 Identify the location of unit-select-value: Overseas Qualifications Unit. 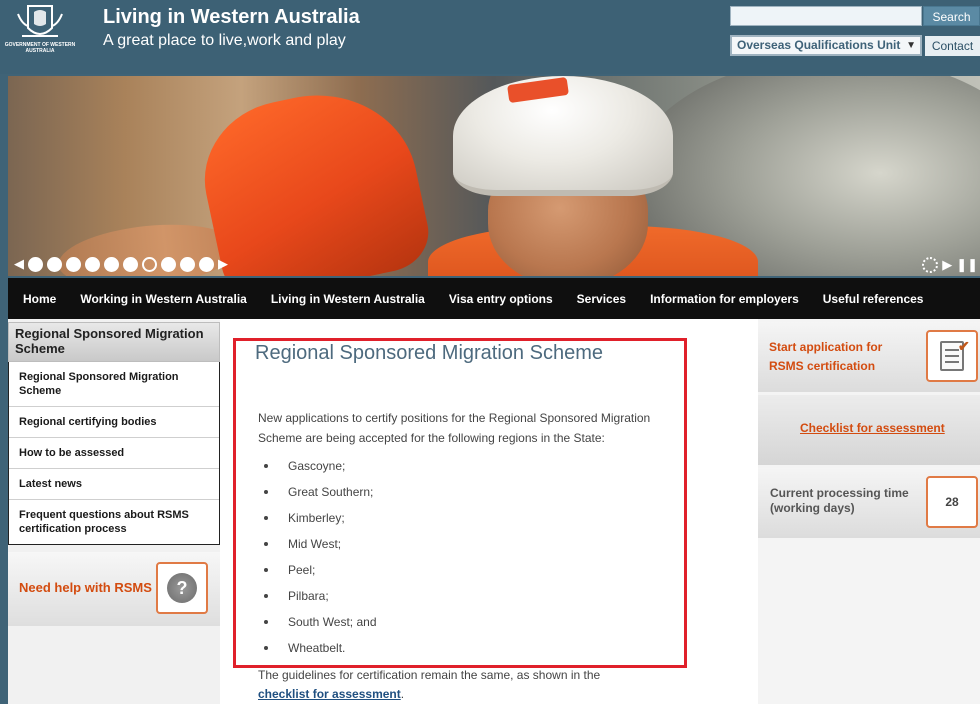
(819, 45).